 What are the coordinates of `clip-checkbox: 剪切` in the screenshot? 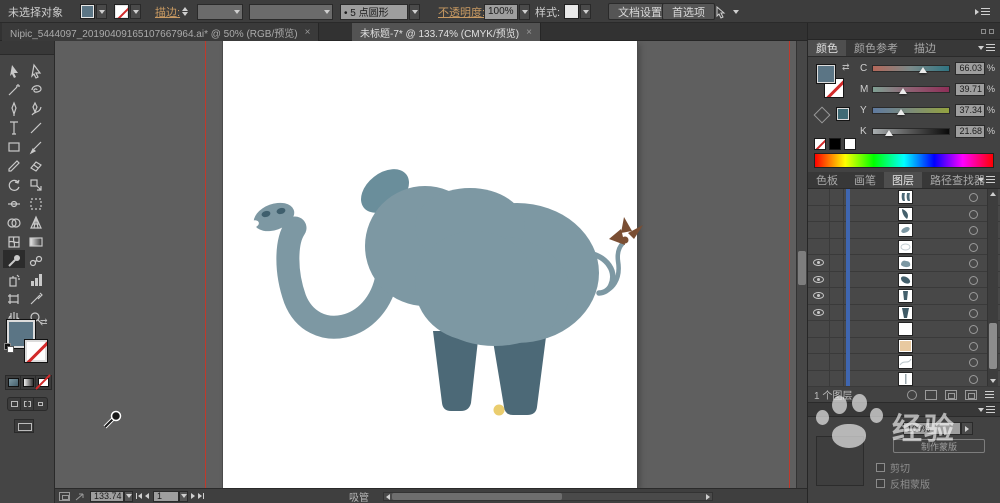 It's located at (893, 467).